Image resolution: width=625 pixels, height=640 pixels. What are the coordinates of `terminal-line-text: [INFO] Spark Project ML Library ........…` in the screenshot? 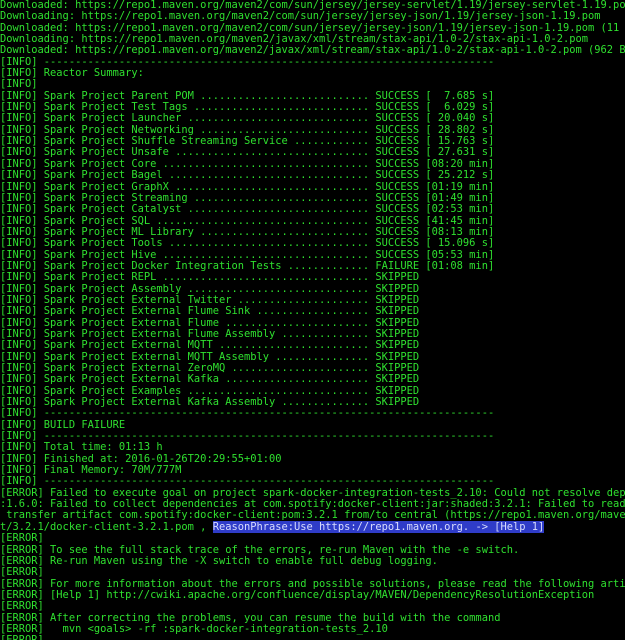 It's located at (247, 231).